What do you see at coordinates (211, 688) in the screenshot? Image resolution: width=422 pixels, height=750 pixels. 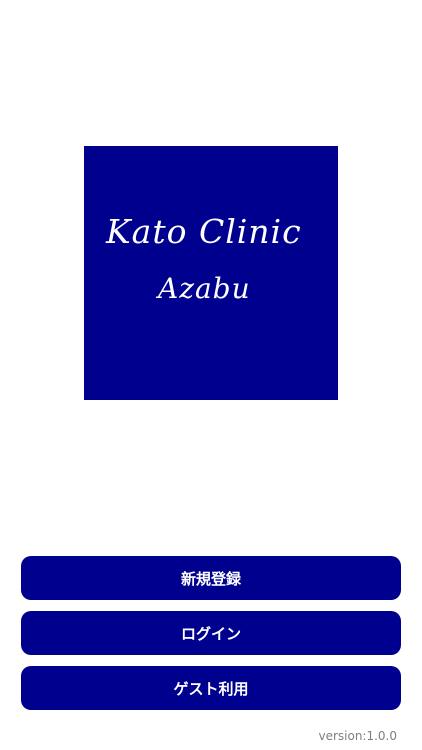 I see `guest-use-button: ゲスト利用` at bounding box center [211, 688].